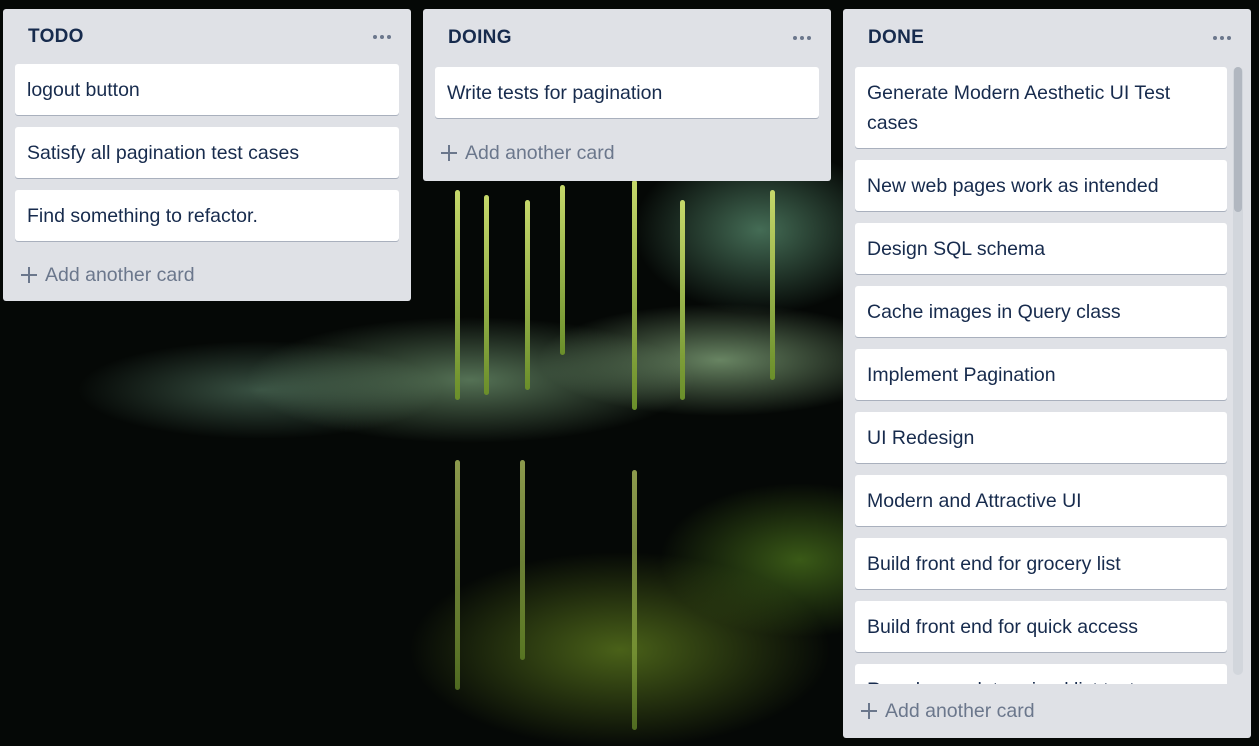  What do you see at coordinates (1047, 38) in the screenshot?
I see `list-header: DONE` at bounding box center [1047, 38].